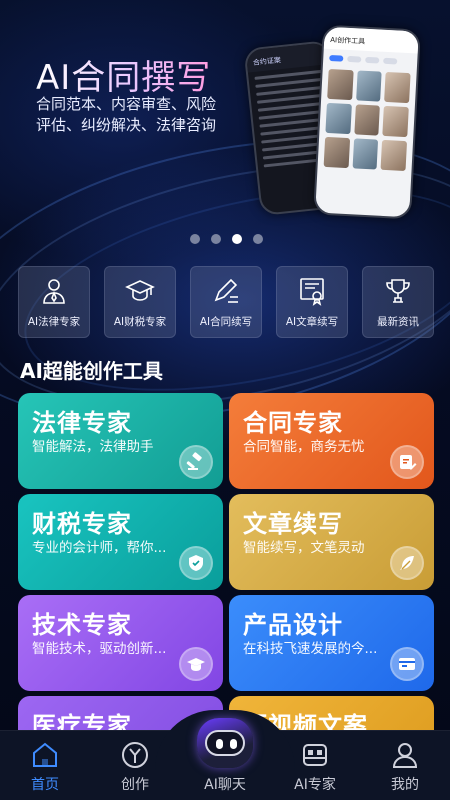 The height and width of the screenshot is (800, 450). What do you see at coordinates (367, 122) in the screenshot?
I see `phone-mockup-front: AI创作工具` at bounding box center [367, 122].